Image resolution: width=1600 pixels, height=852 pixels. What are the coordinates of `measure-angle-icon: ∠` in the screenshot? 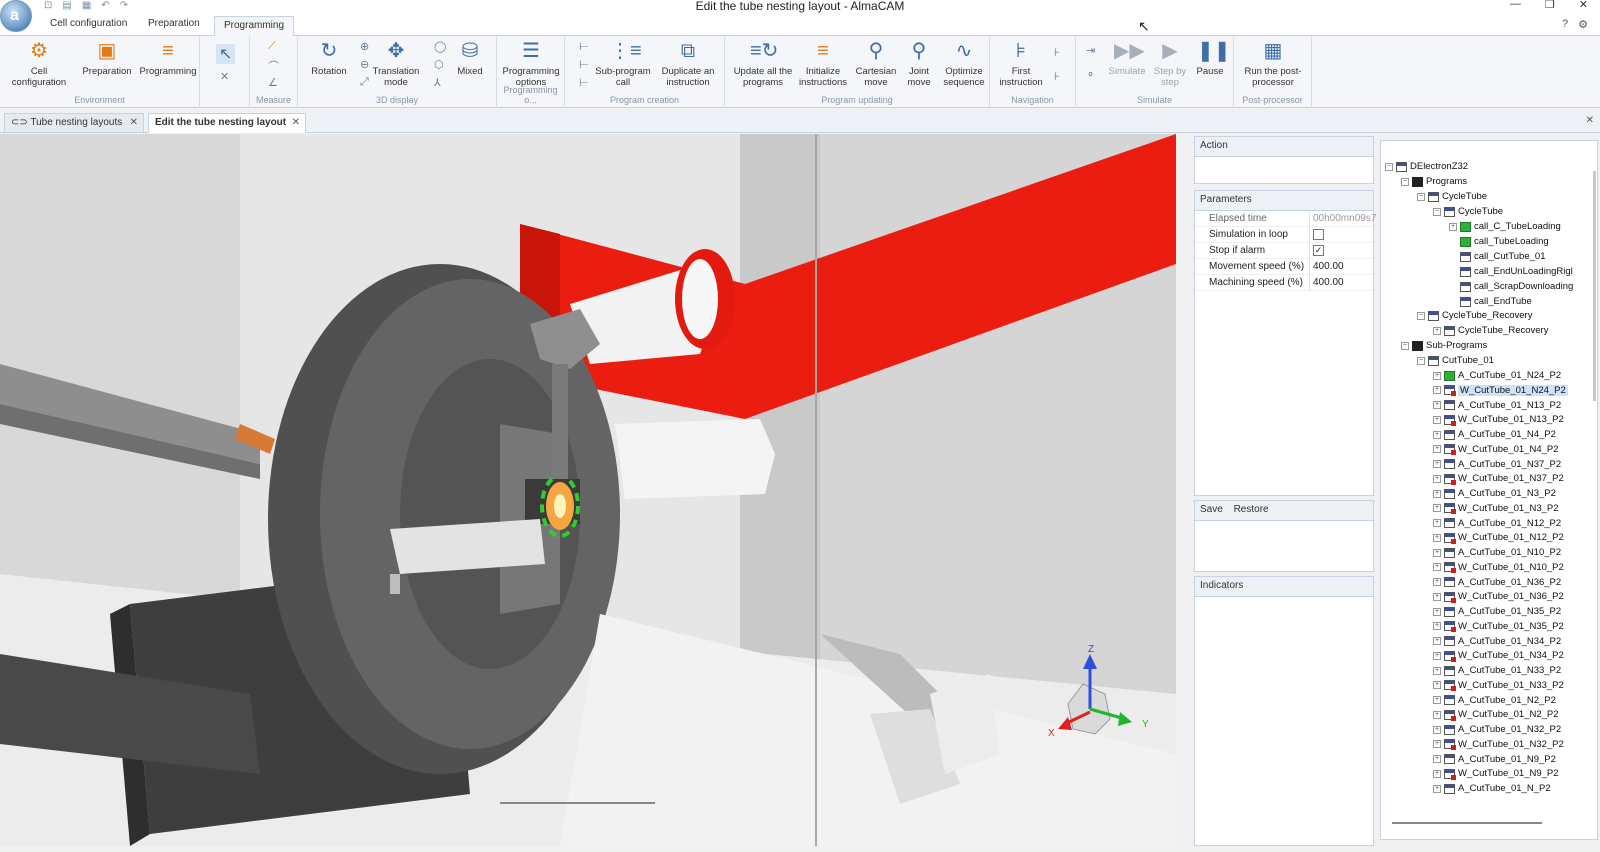 It's located at (273, 82).